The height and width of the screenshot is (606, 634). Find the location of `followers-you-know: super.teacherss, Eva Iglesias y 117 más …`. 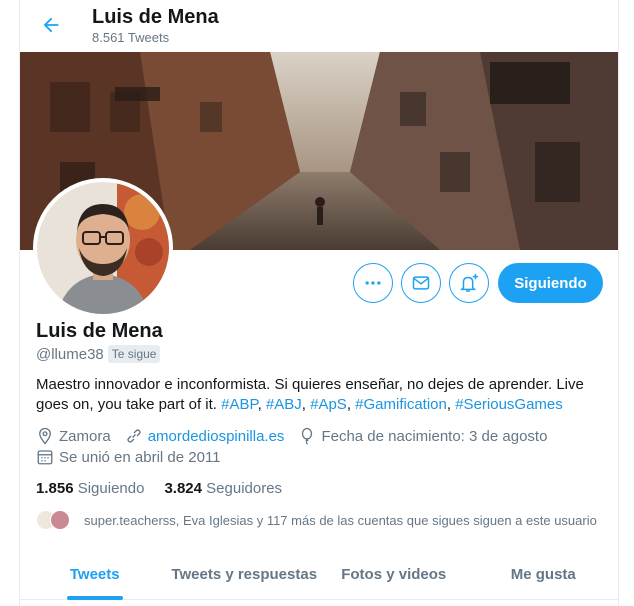

followers-you-know: super.teacherss, Eva Iglesias y 117 más … is located at coordinates (316, 520).